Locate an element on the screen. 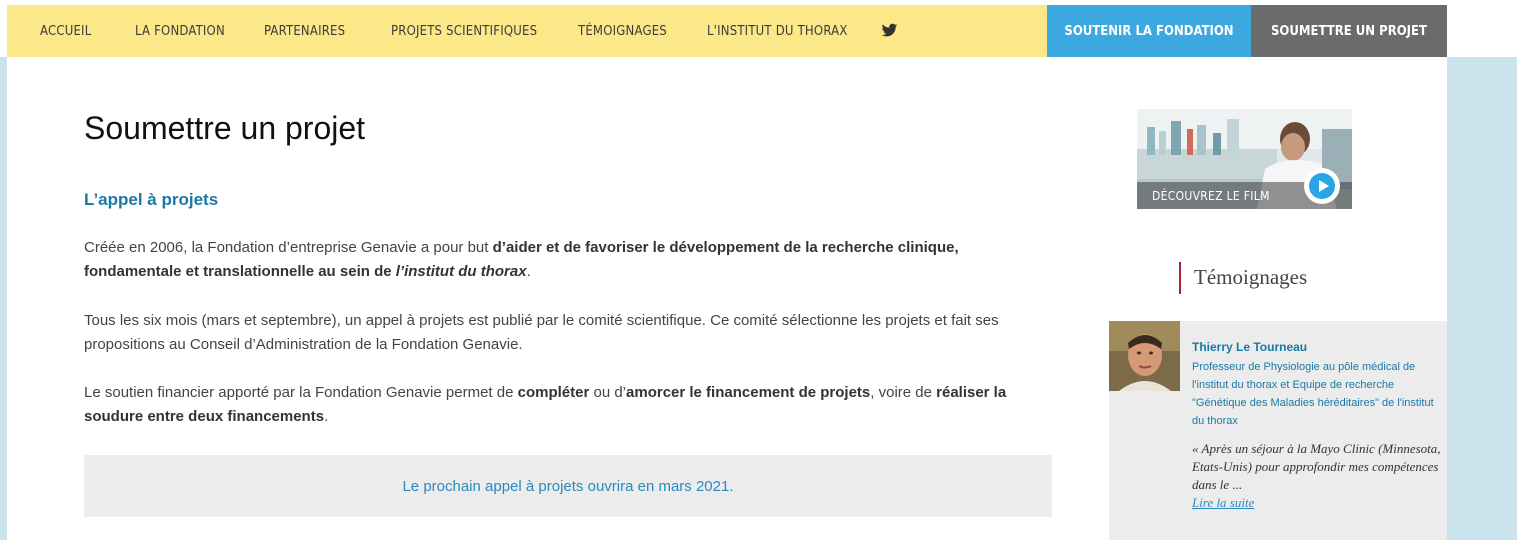 This screenshot has height=540, width=1517. nav-accueil: Accueil is located at coordinates (65, 31).